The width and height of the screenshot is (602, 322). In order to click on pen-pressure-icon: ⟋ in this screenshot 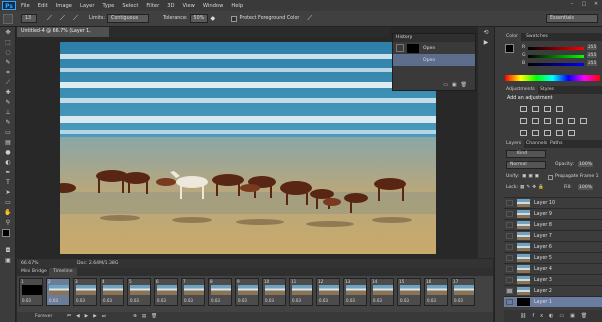, I will do `click(312, 19)`.